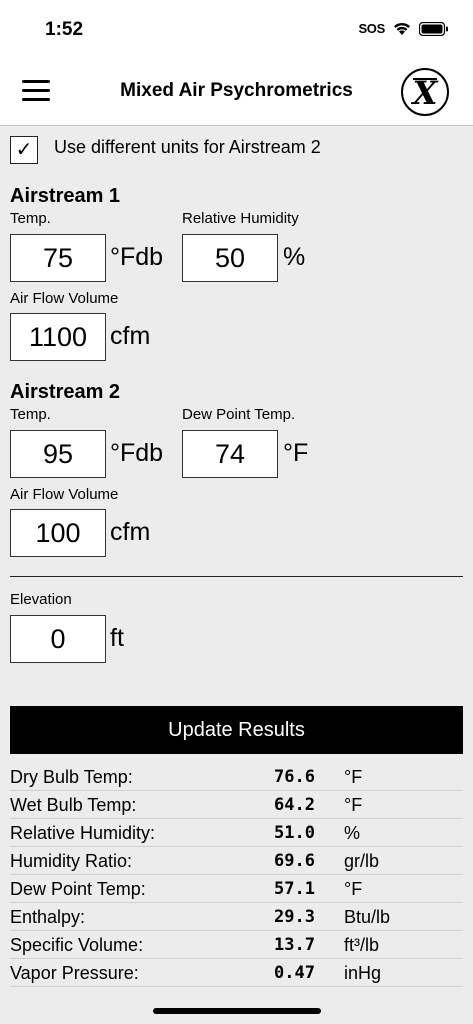  I want to click on result-row-humidity-ratio: Humidity Ratio: 69.6 gr/lb, so click(236, 861).